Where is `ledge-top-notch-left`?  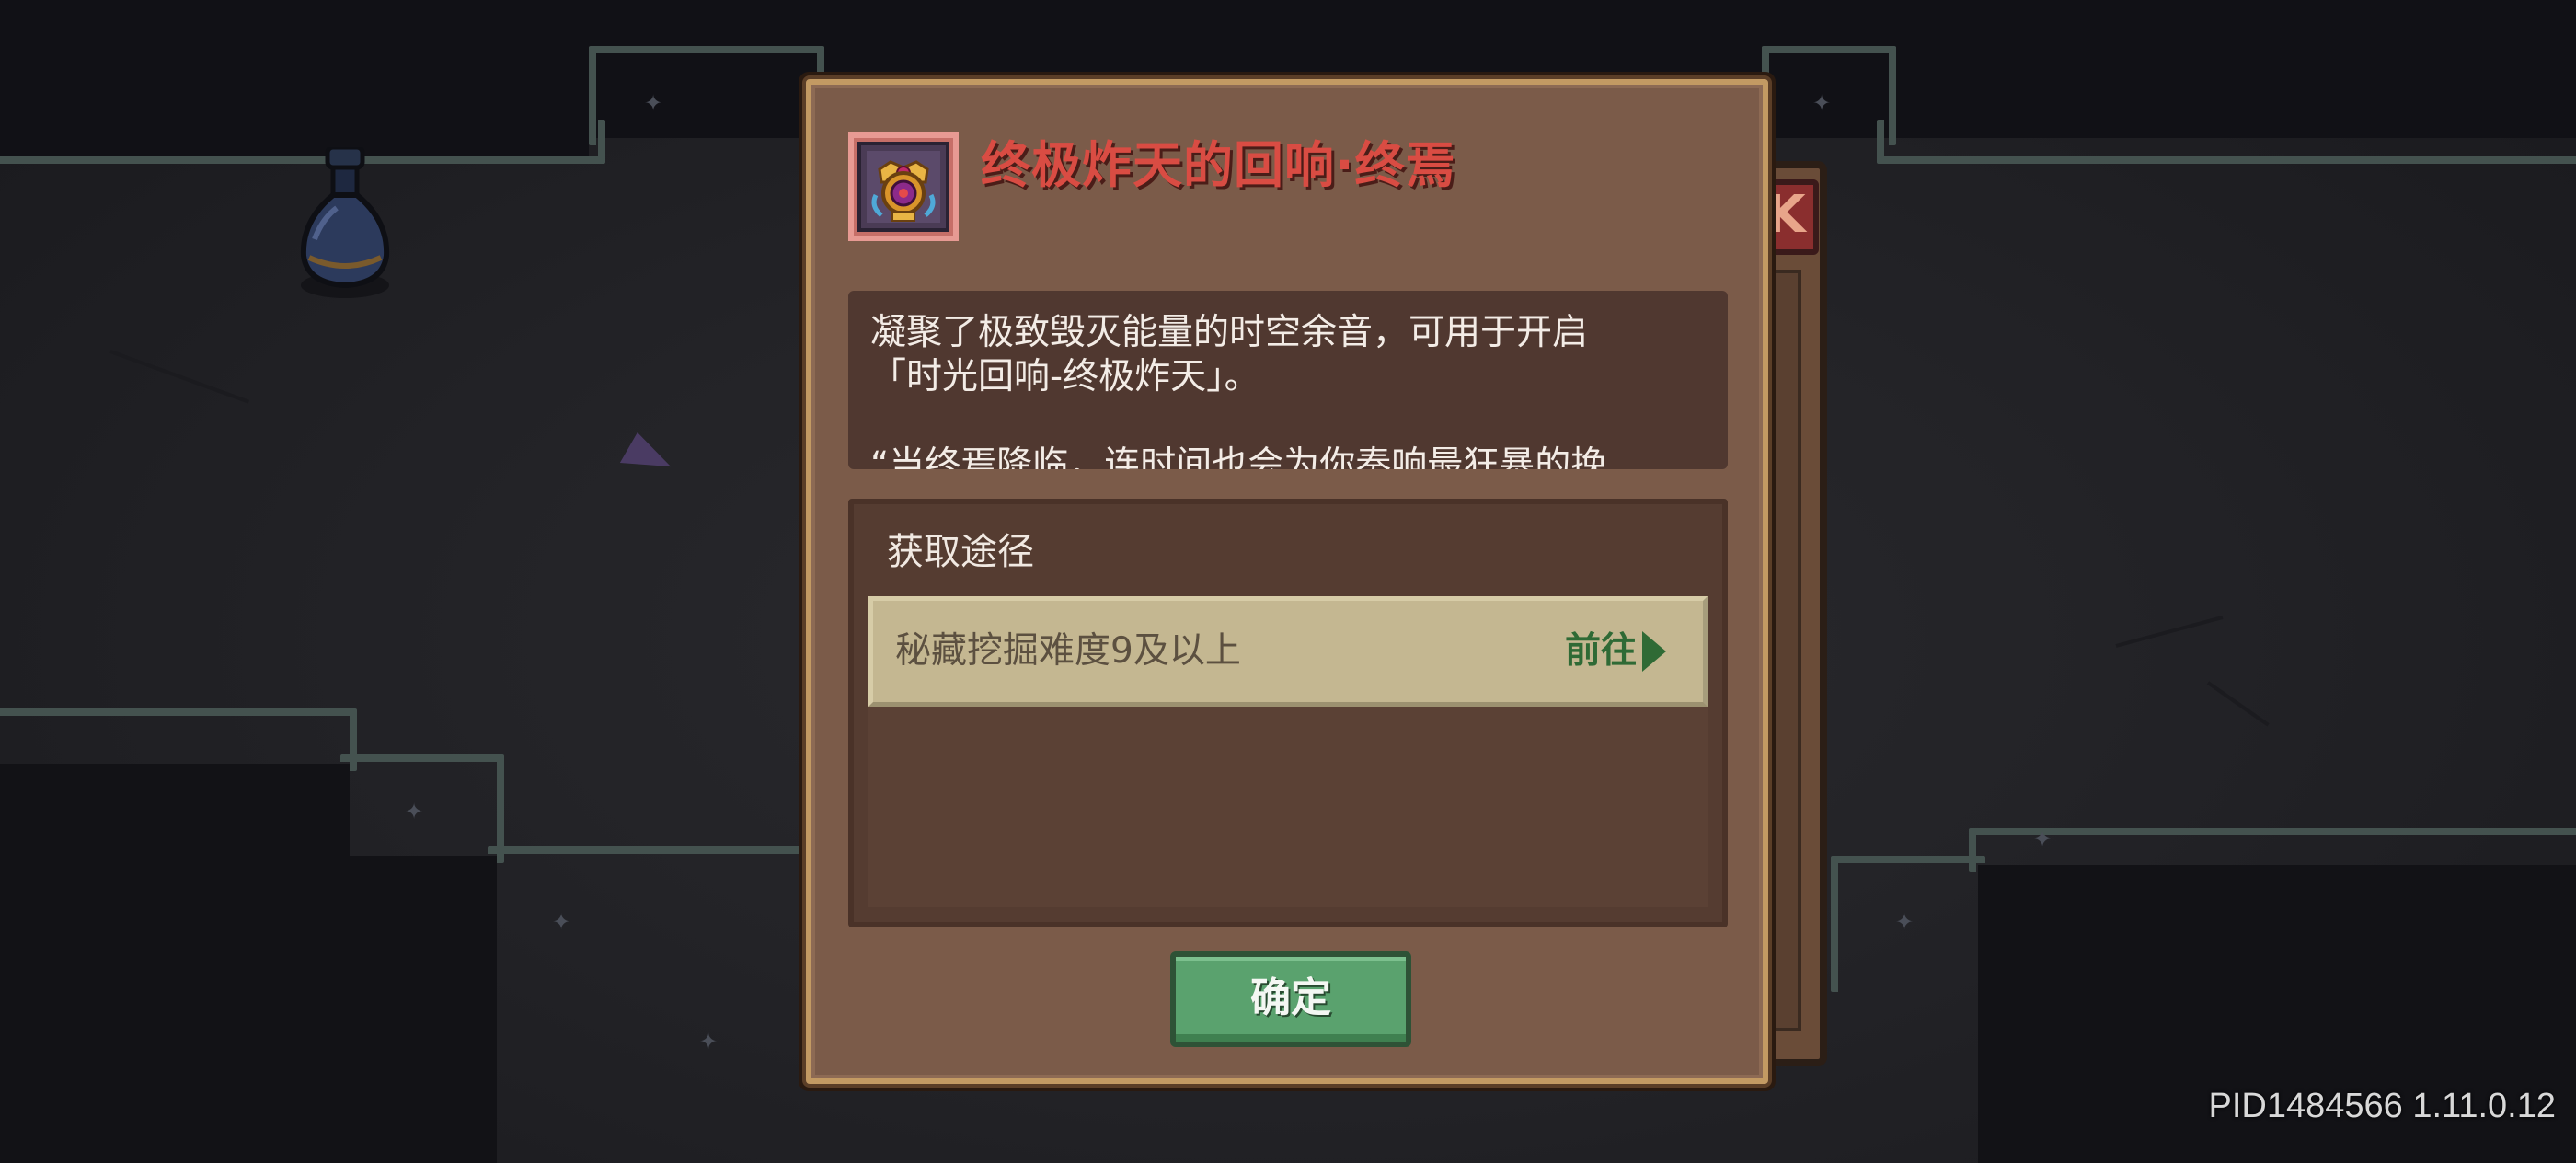
ledge-top-notch-left is located at coordinates (706, 96).